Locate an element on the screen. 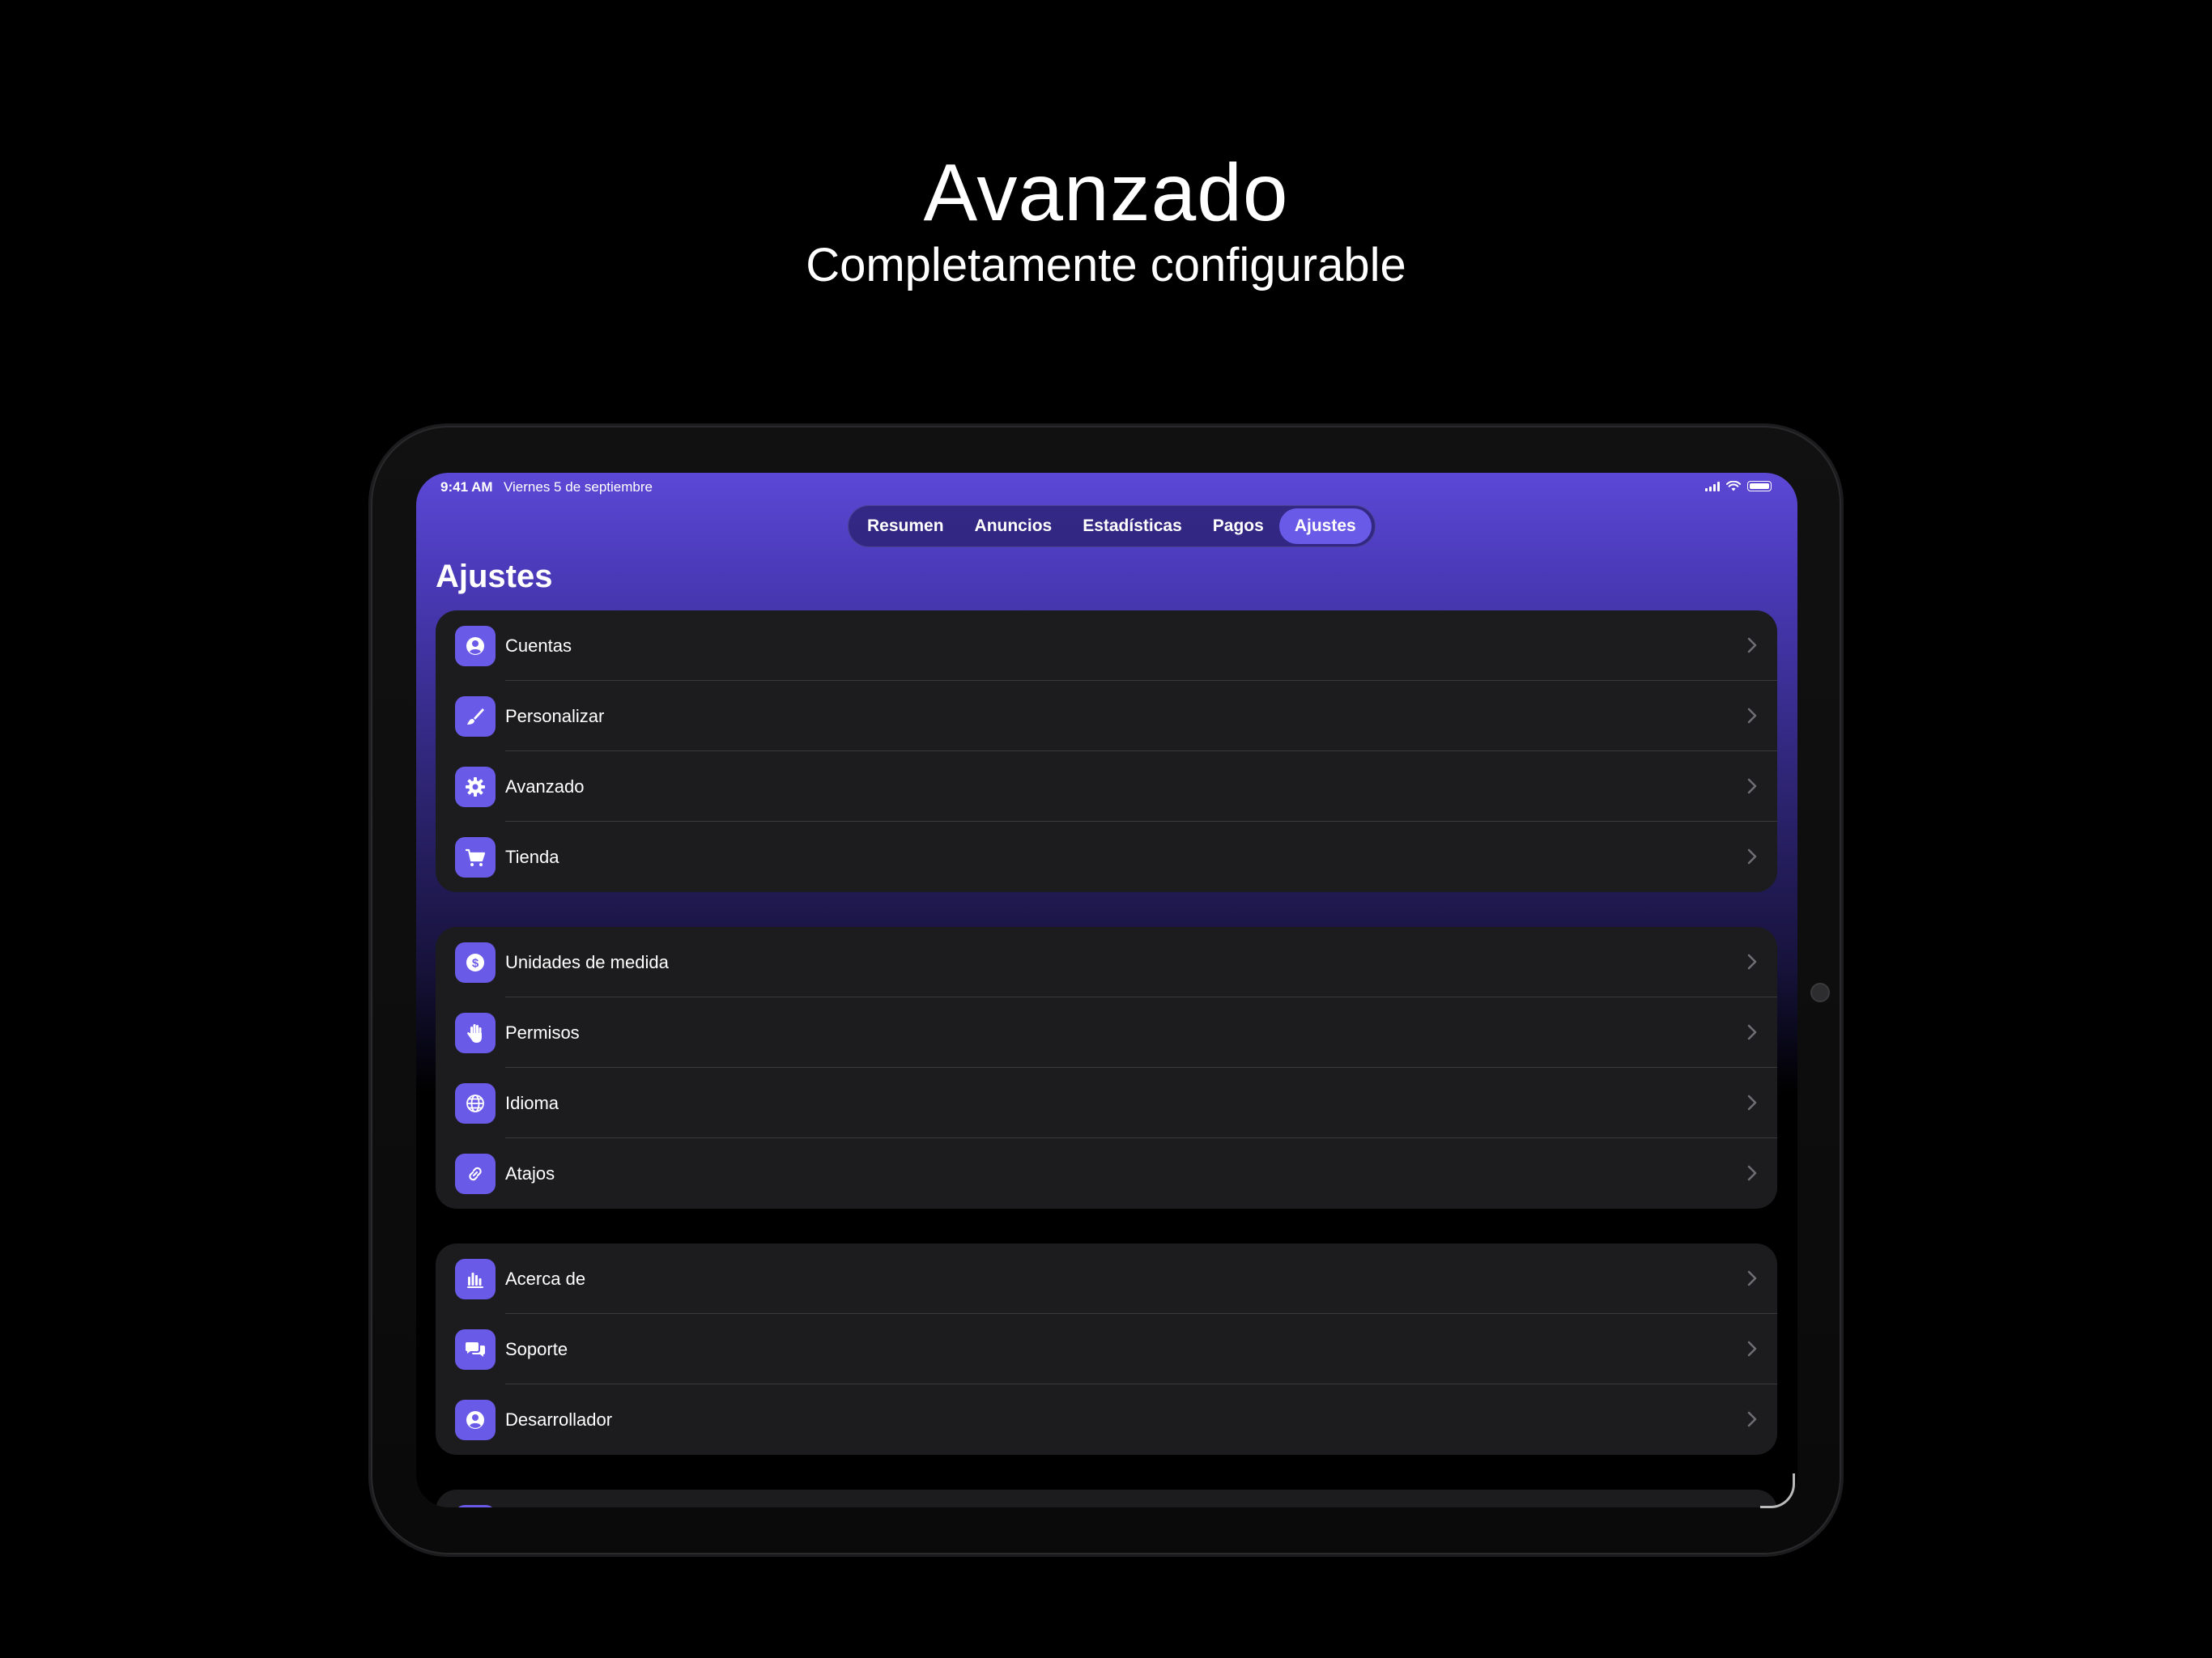  partial-row-icon is located at coordinates (476, 1506).